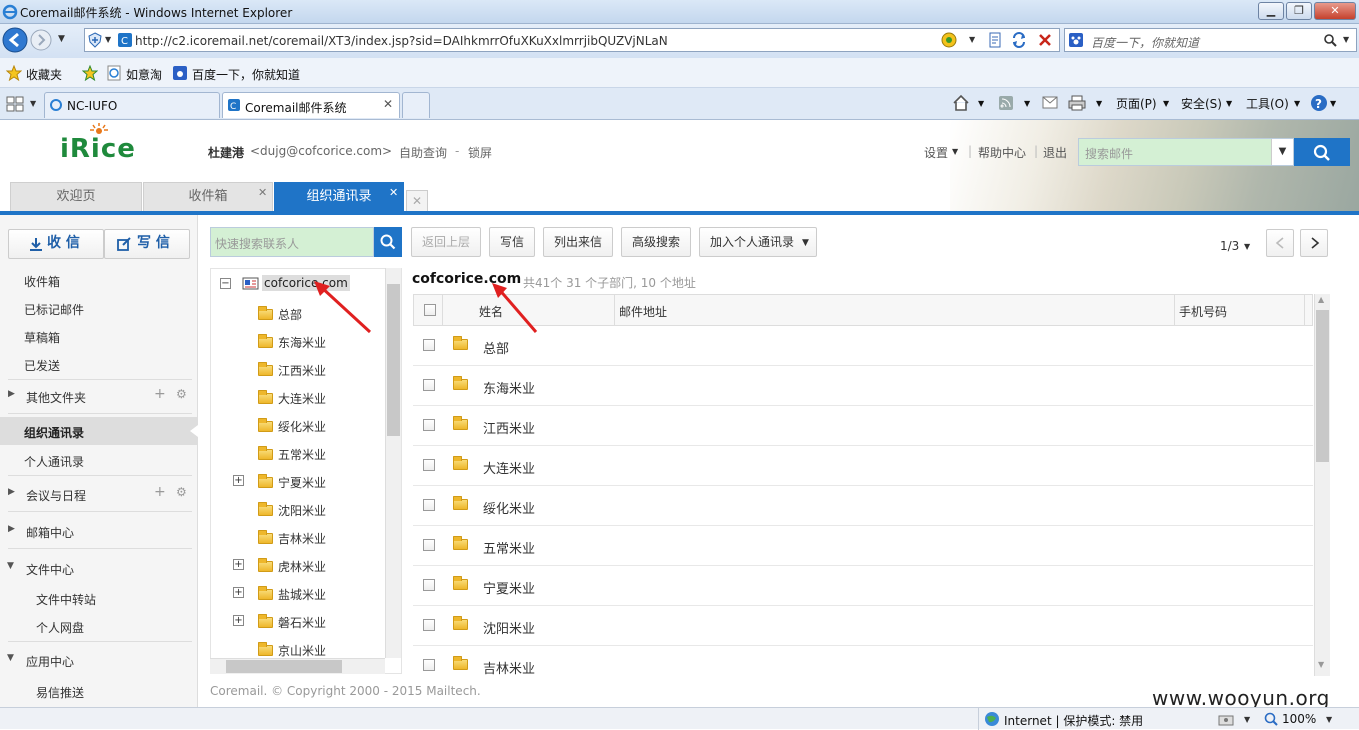 The height and width of the screenshot is (730, 1359). Describe the element at coordinates (1247, 246) in the screenshot. I see `pager-dropdown-icon: ▼` at that location.